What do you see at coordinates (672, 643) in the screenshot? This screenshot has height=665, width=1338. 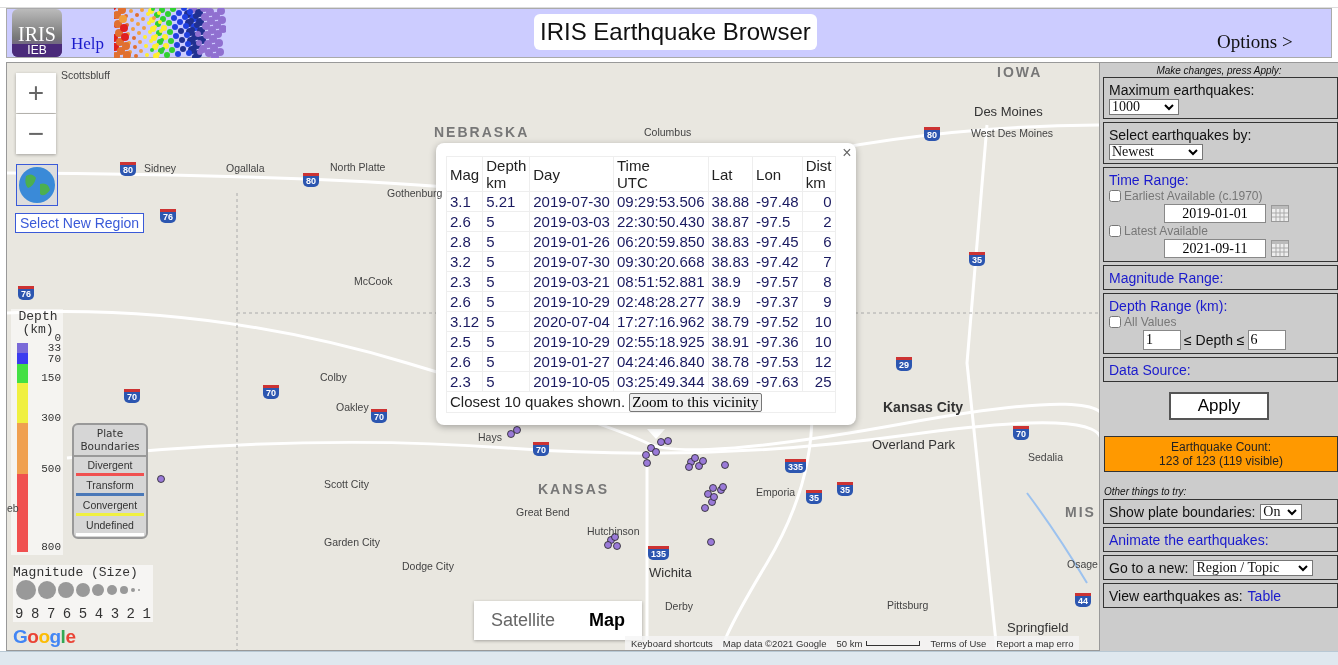 I see `keyboard-shortcuts-link: Keyboard shortcuts` at bounding box center [672, 643].